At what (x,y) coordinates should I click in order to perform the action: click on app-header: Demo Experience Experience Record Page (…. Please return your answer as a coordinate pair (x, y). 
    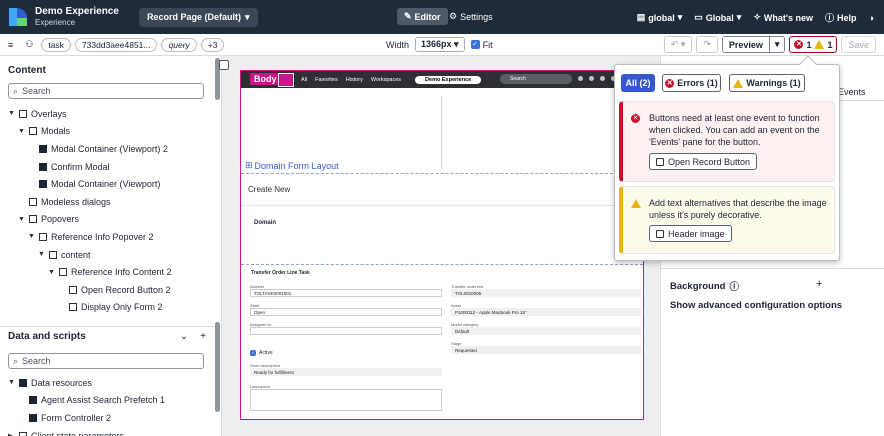
    Looking at the image, I should click on (442, 17).